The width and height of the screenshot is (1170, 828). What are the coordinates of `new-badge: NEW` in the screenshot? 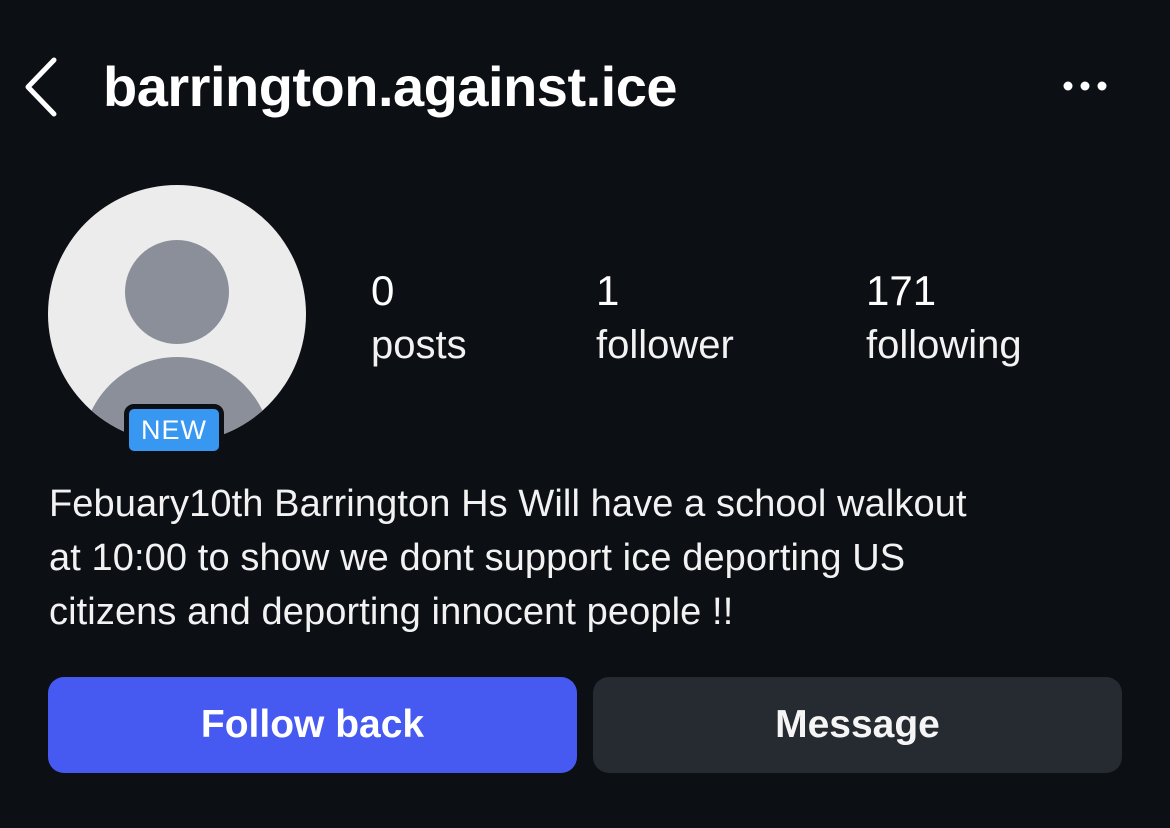 It's located at (174, 430).